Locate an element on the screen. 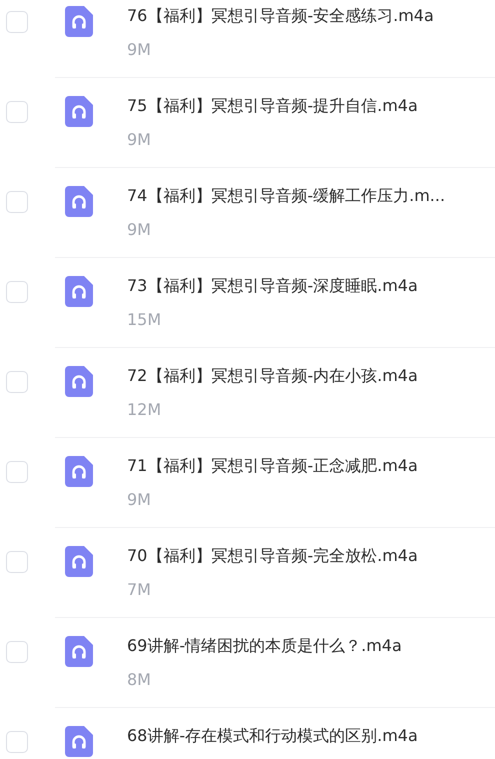  file-name: 76【福利】冥想引导音频-安全感练习.m4a is located at coordinates (281, 16).